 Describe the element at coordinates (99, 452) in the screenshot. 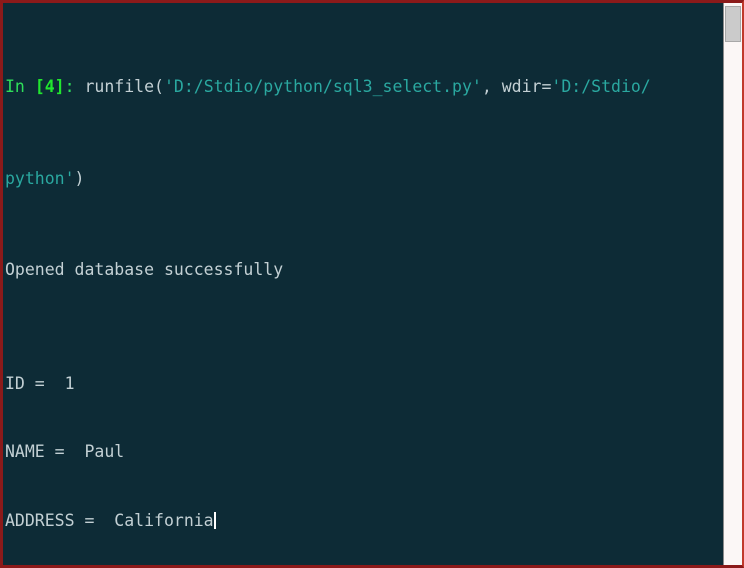

I see `record-1-name-value: Paul` at that location.